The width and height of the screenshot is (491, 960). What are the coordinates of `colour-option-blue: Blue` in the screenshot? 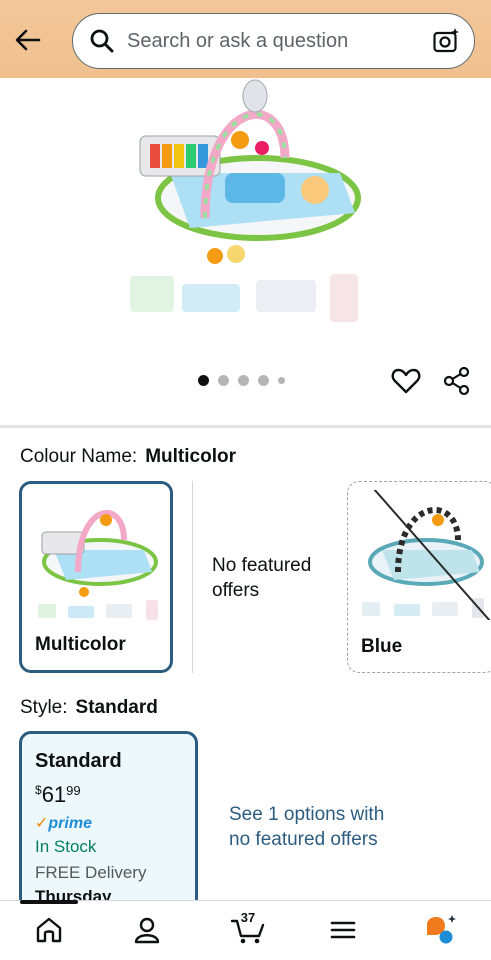 It's located at (419, 577).